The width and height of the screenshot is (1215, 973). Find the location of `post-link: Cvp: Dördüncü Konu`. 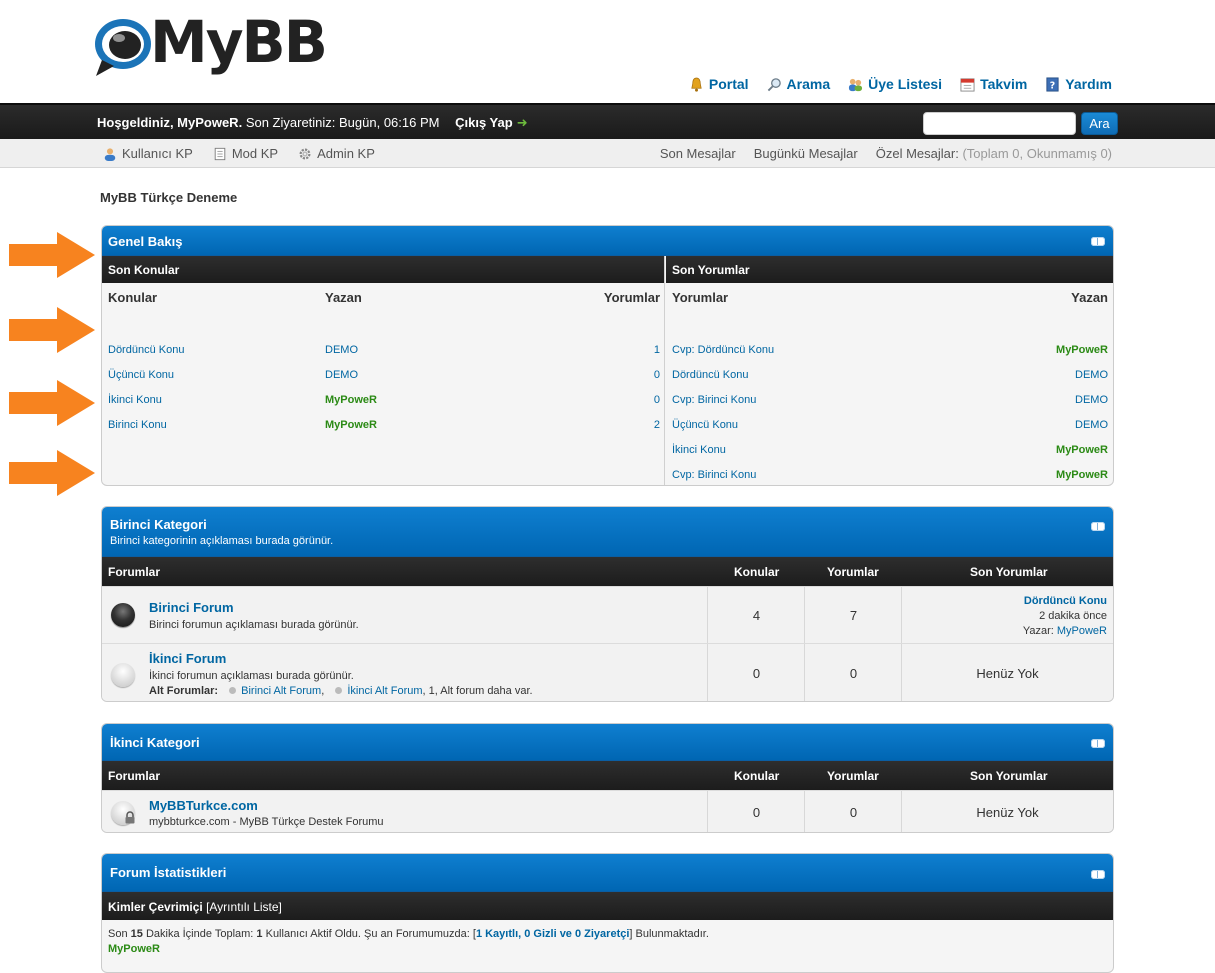

post-link: Cvp: Dördüncü Konu is located at coordinates (723, 350).